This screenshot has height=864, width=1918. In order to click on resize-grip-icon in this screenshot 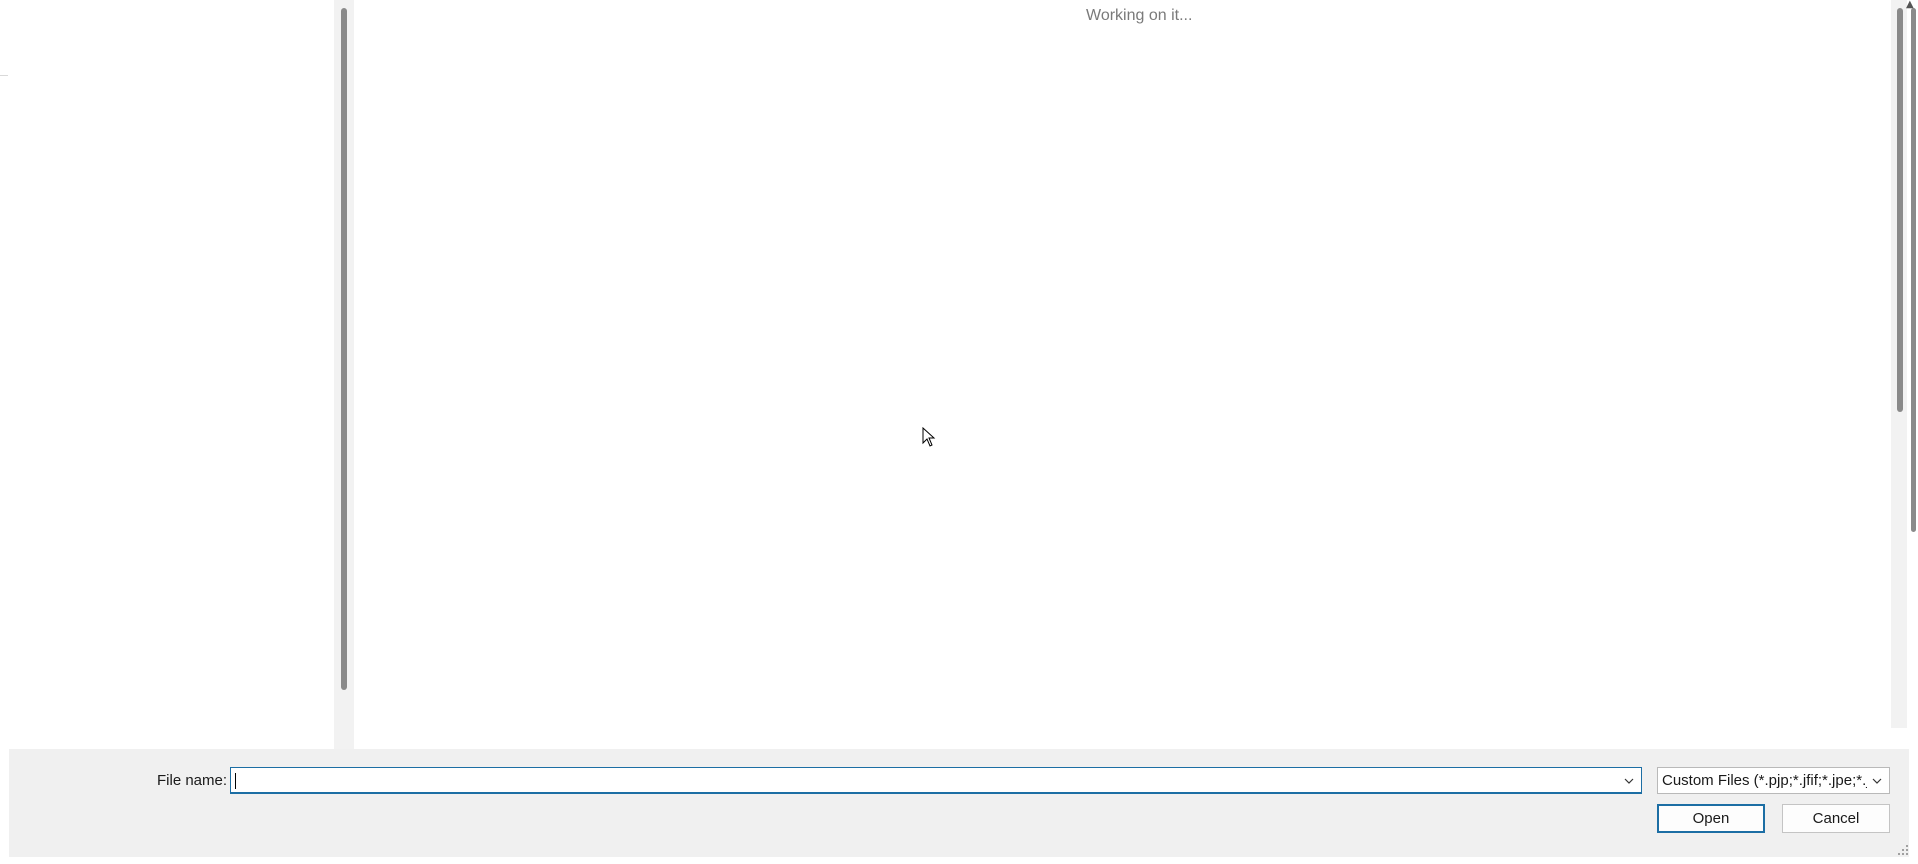, I will do `click(1903, 850)`.